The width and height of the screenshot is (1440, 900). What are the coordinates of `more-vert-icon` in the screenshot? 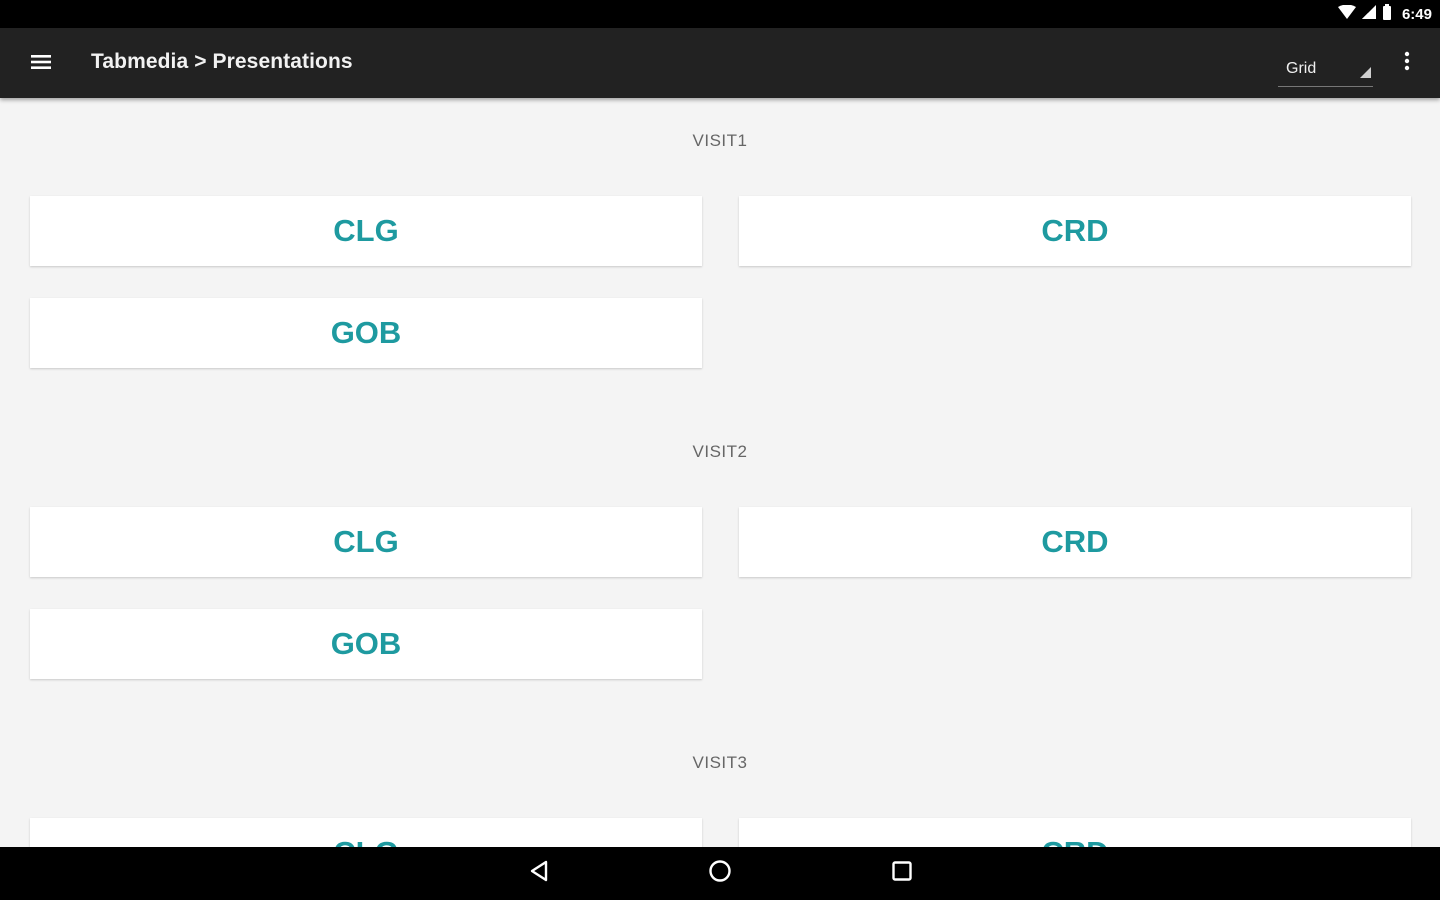 It's located at (1407, 63).